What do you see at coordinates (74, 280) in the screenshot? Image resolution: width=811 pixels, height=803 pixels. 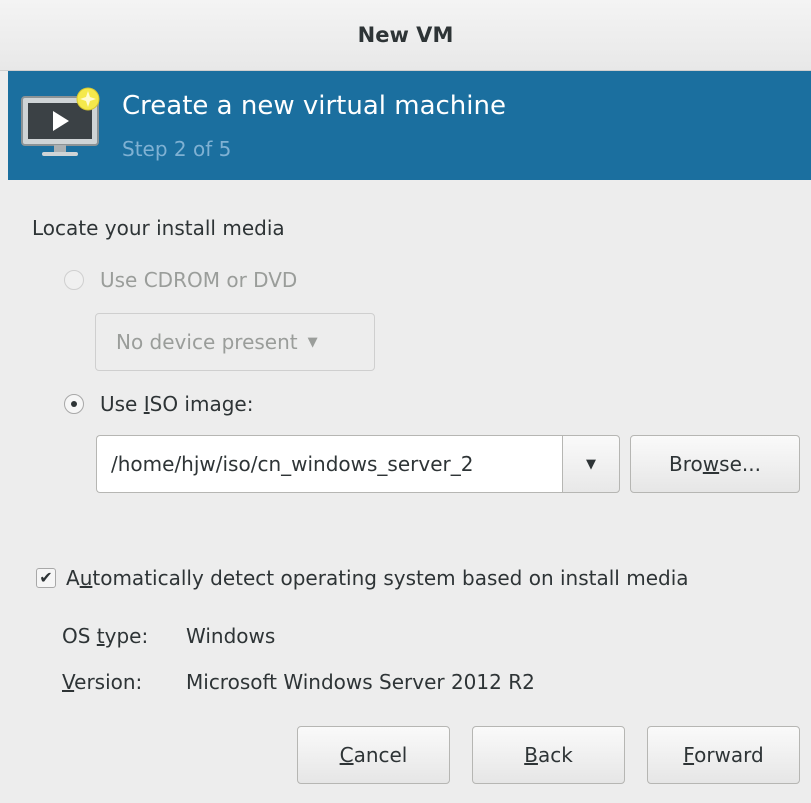 I see `cdrom-radio-button` at bounding box center [74, 280].